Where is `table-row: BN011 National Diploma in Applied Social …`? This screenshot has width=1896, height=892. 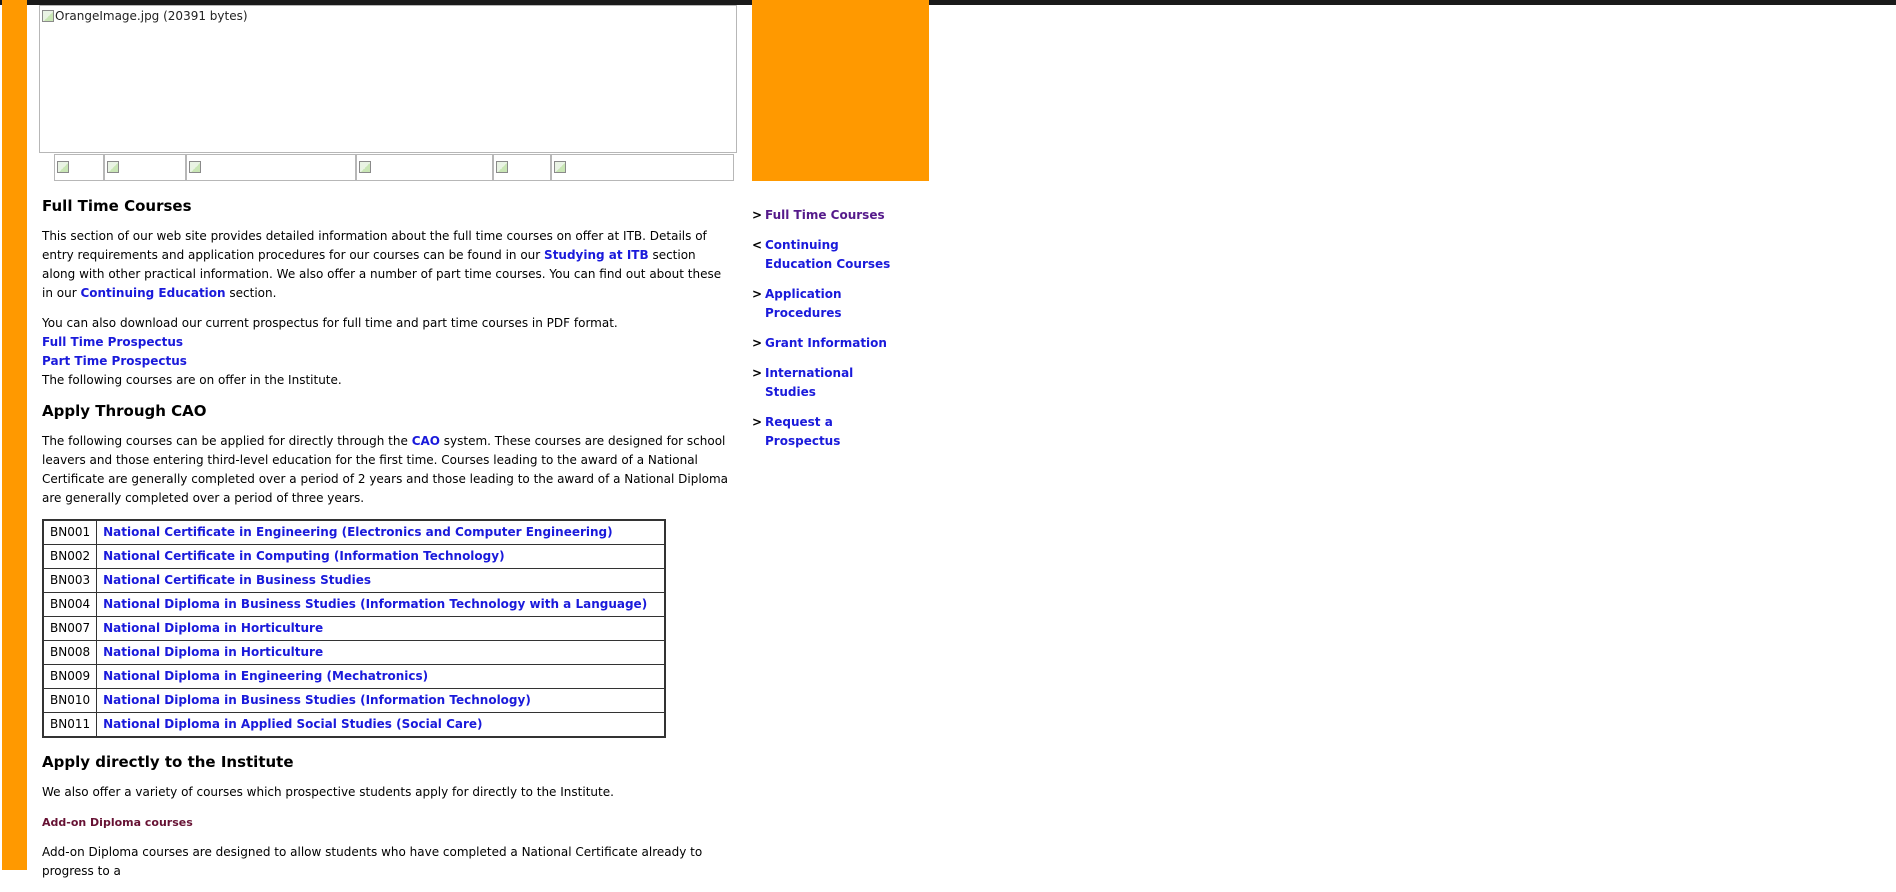 table-row: BN011 National Diploma in Applied Social … is located at coordinates (354, 725).